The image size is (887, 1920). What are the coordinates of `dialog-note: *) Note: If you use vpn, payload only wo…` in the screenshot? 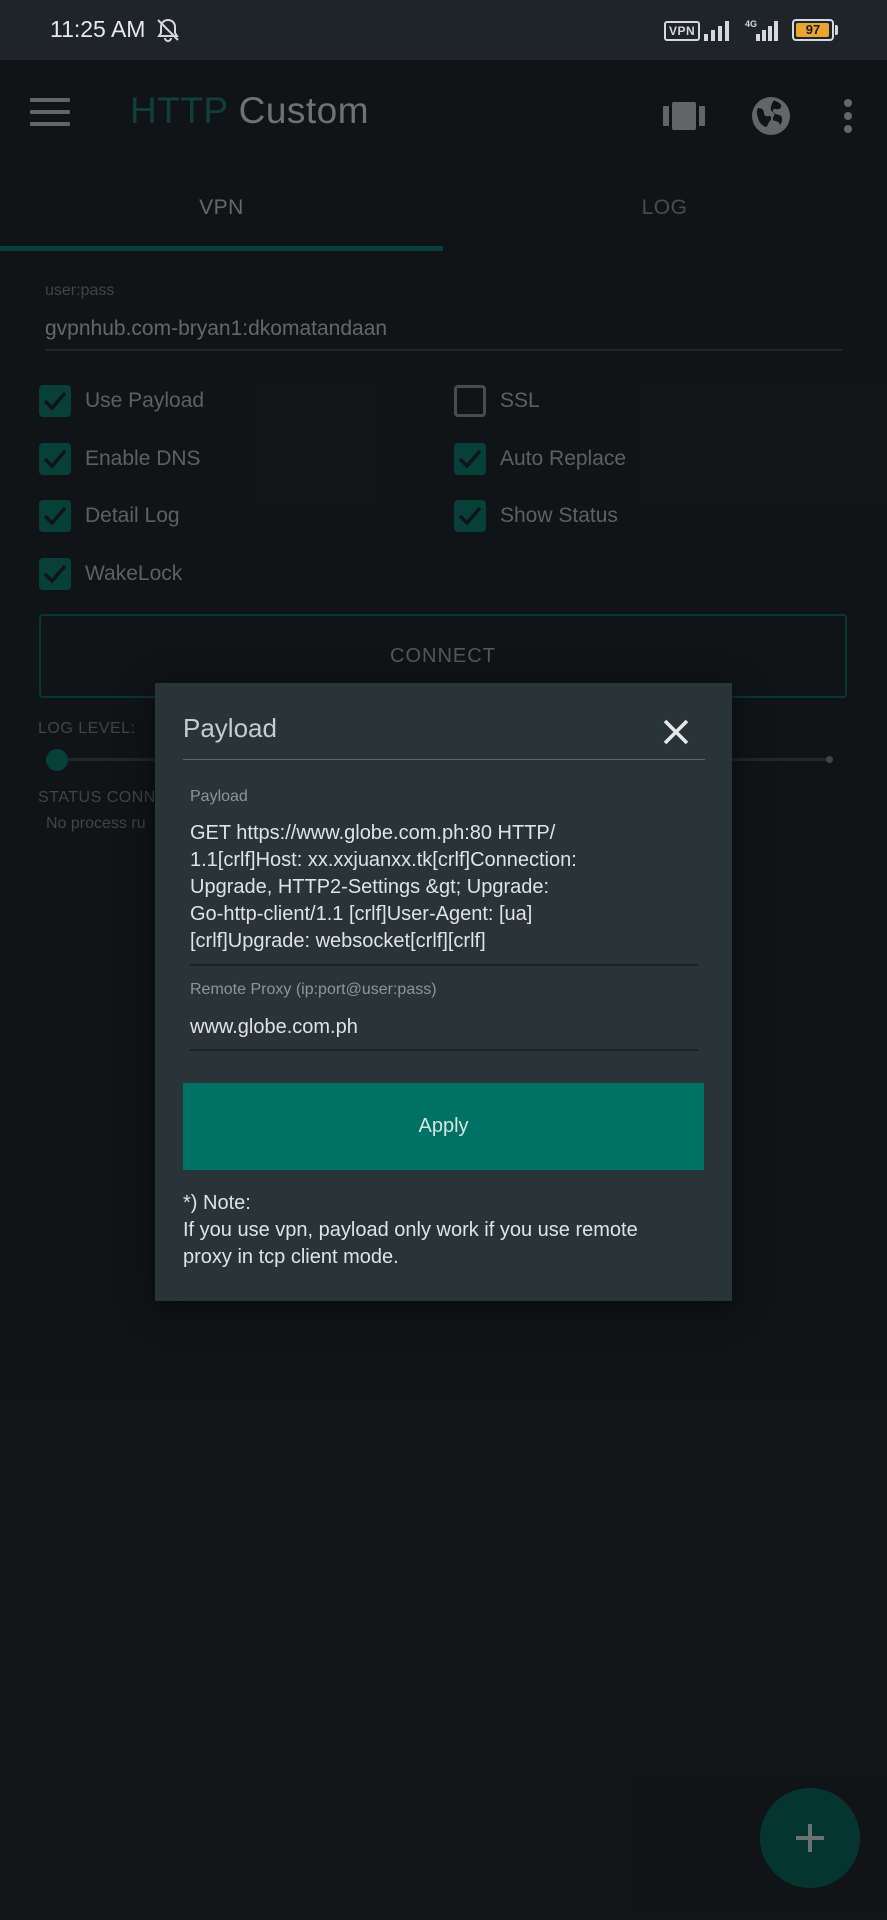 It's located at (448, 1230).